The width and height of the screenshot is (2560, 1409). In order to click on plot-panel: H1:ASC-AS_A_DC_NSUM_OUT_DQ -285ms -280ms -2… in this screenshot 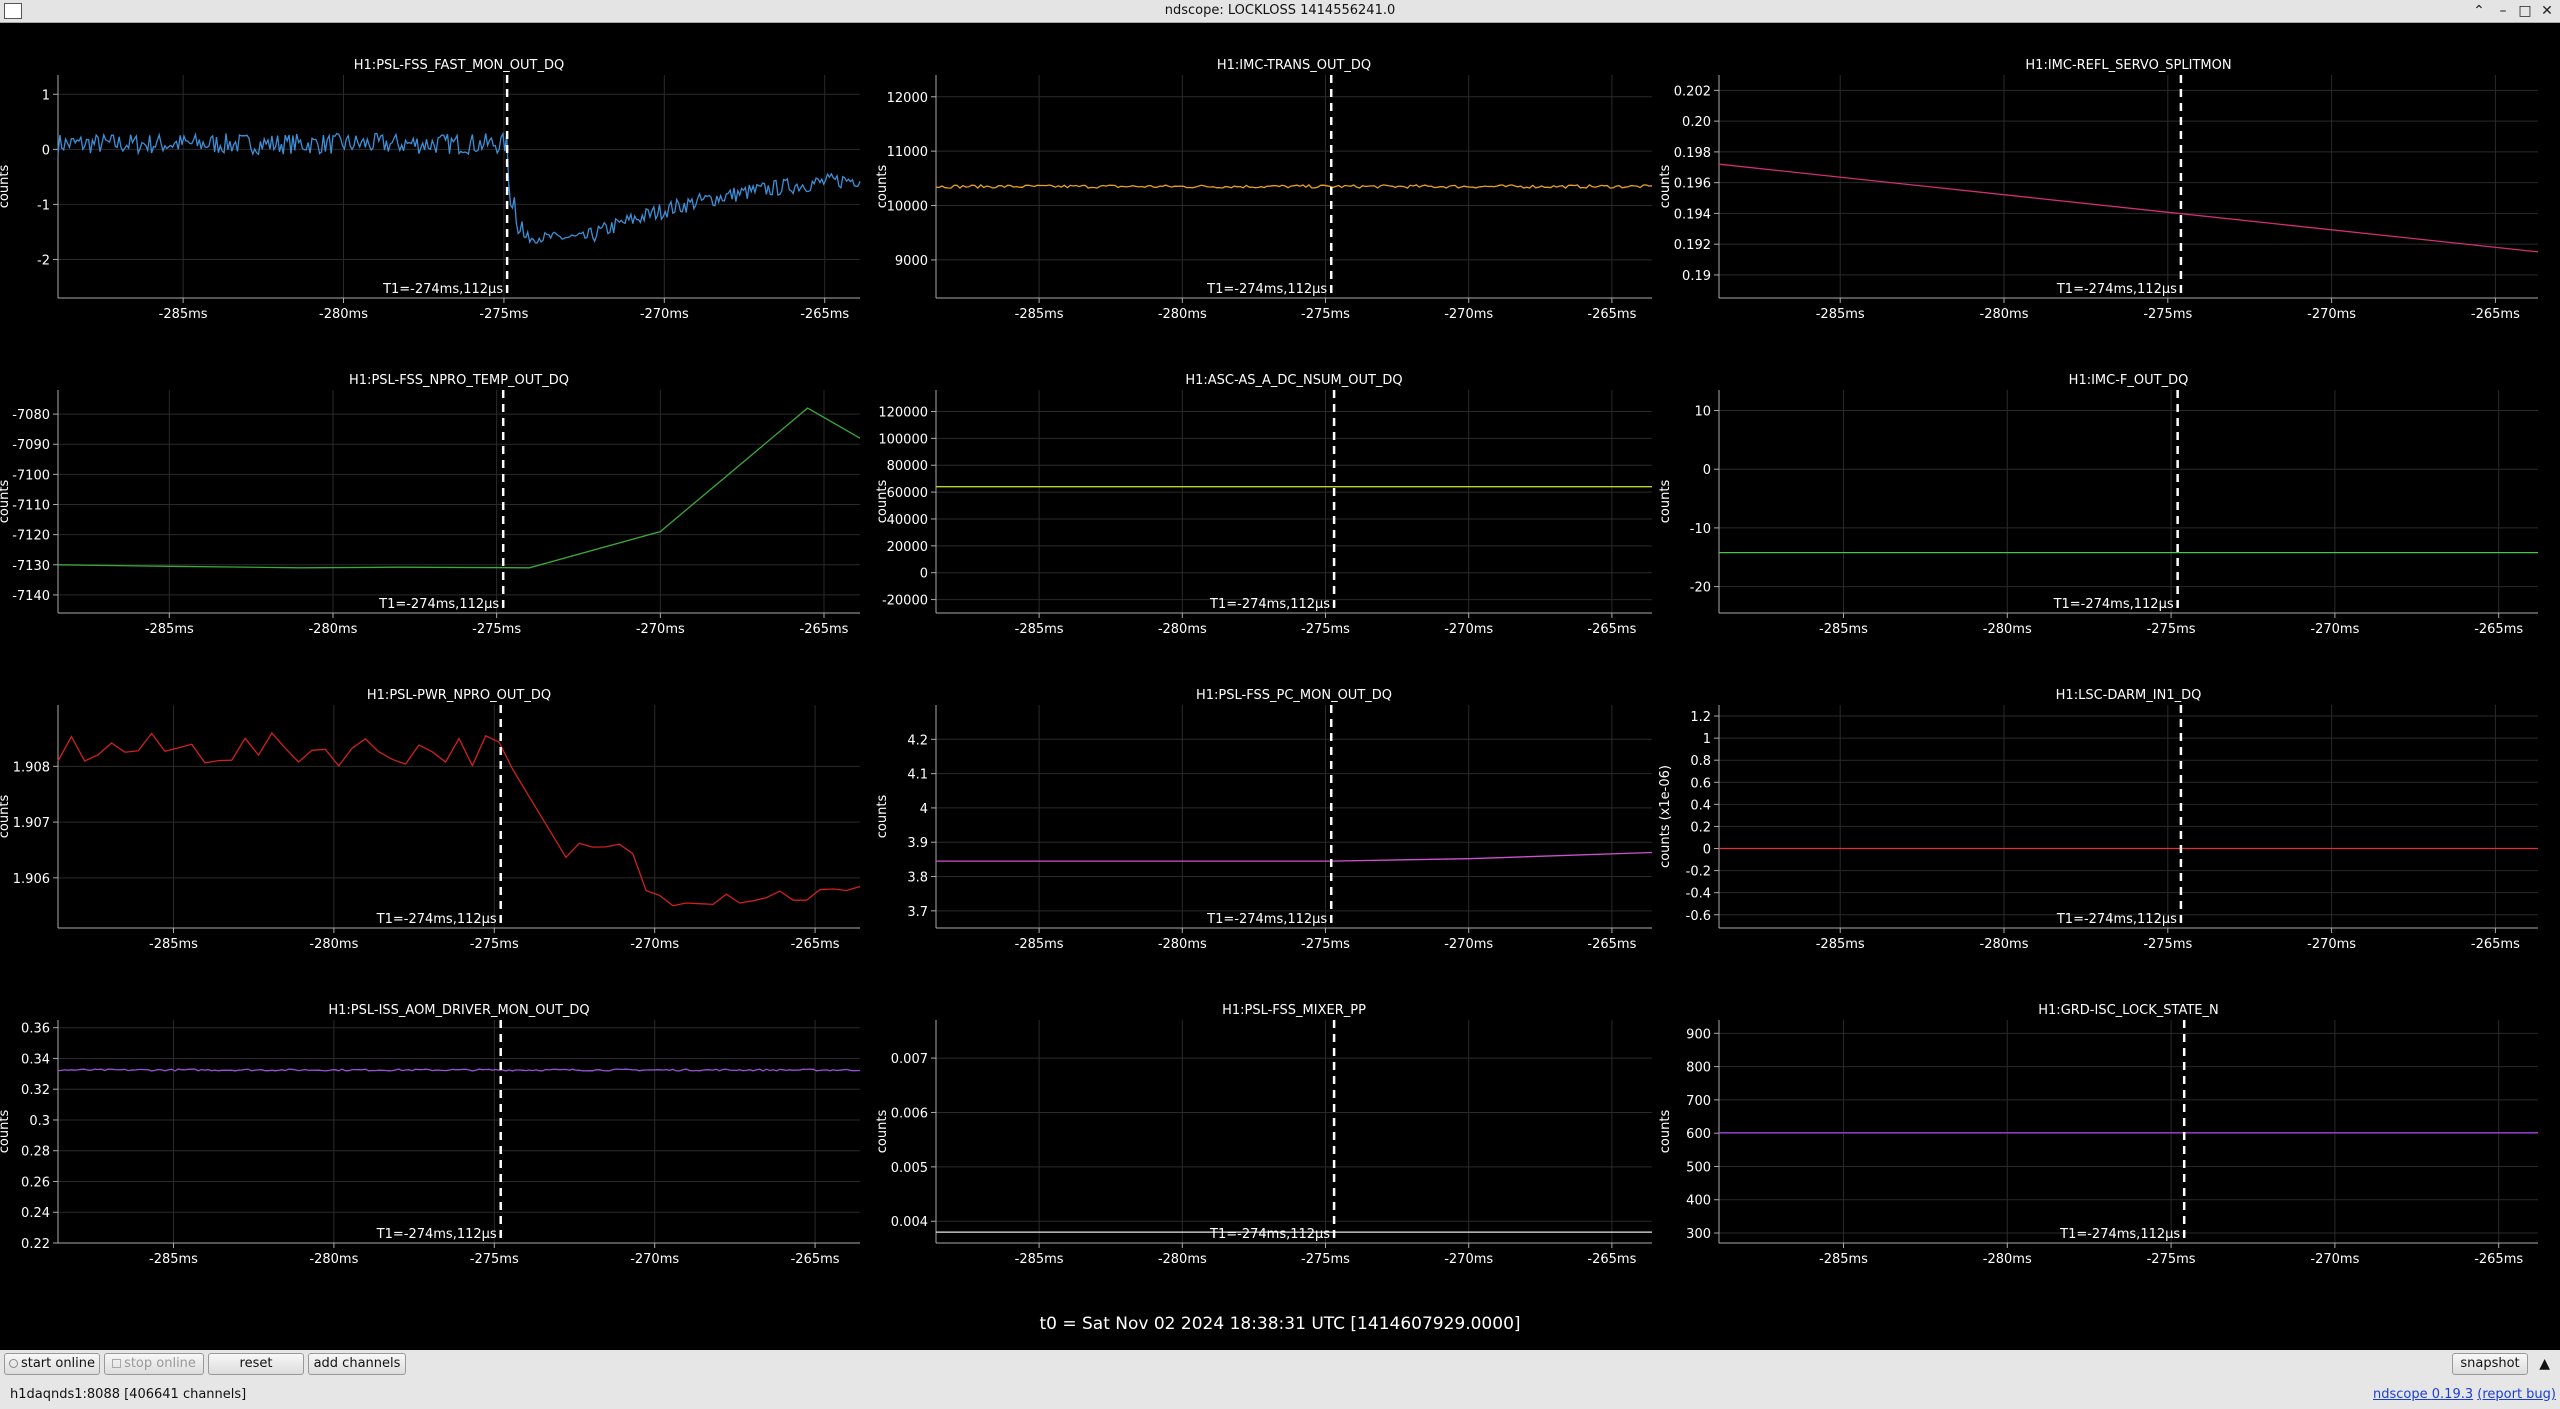, I will do `click(1263, 505)`.